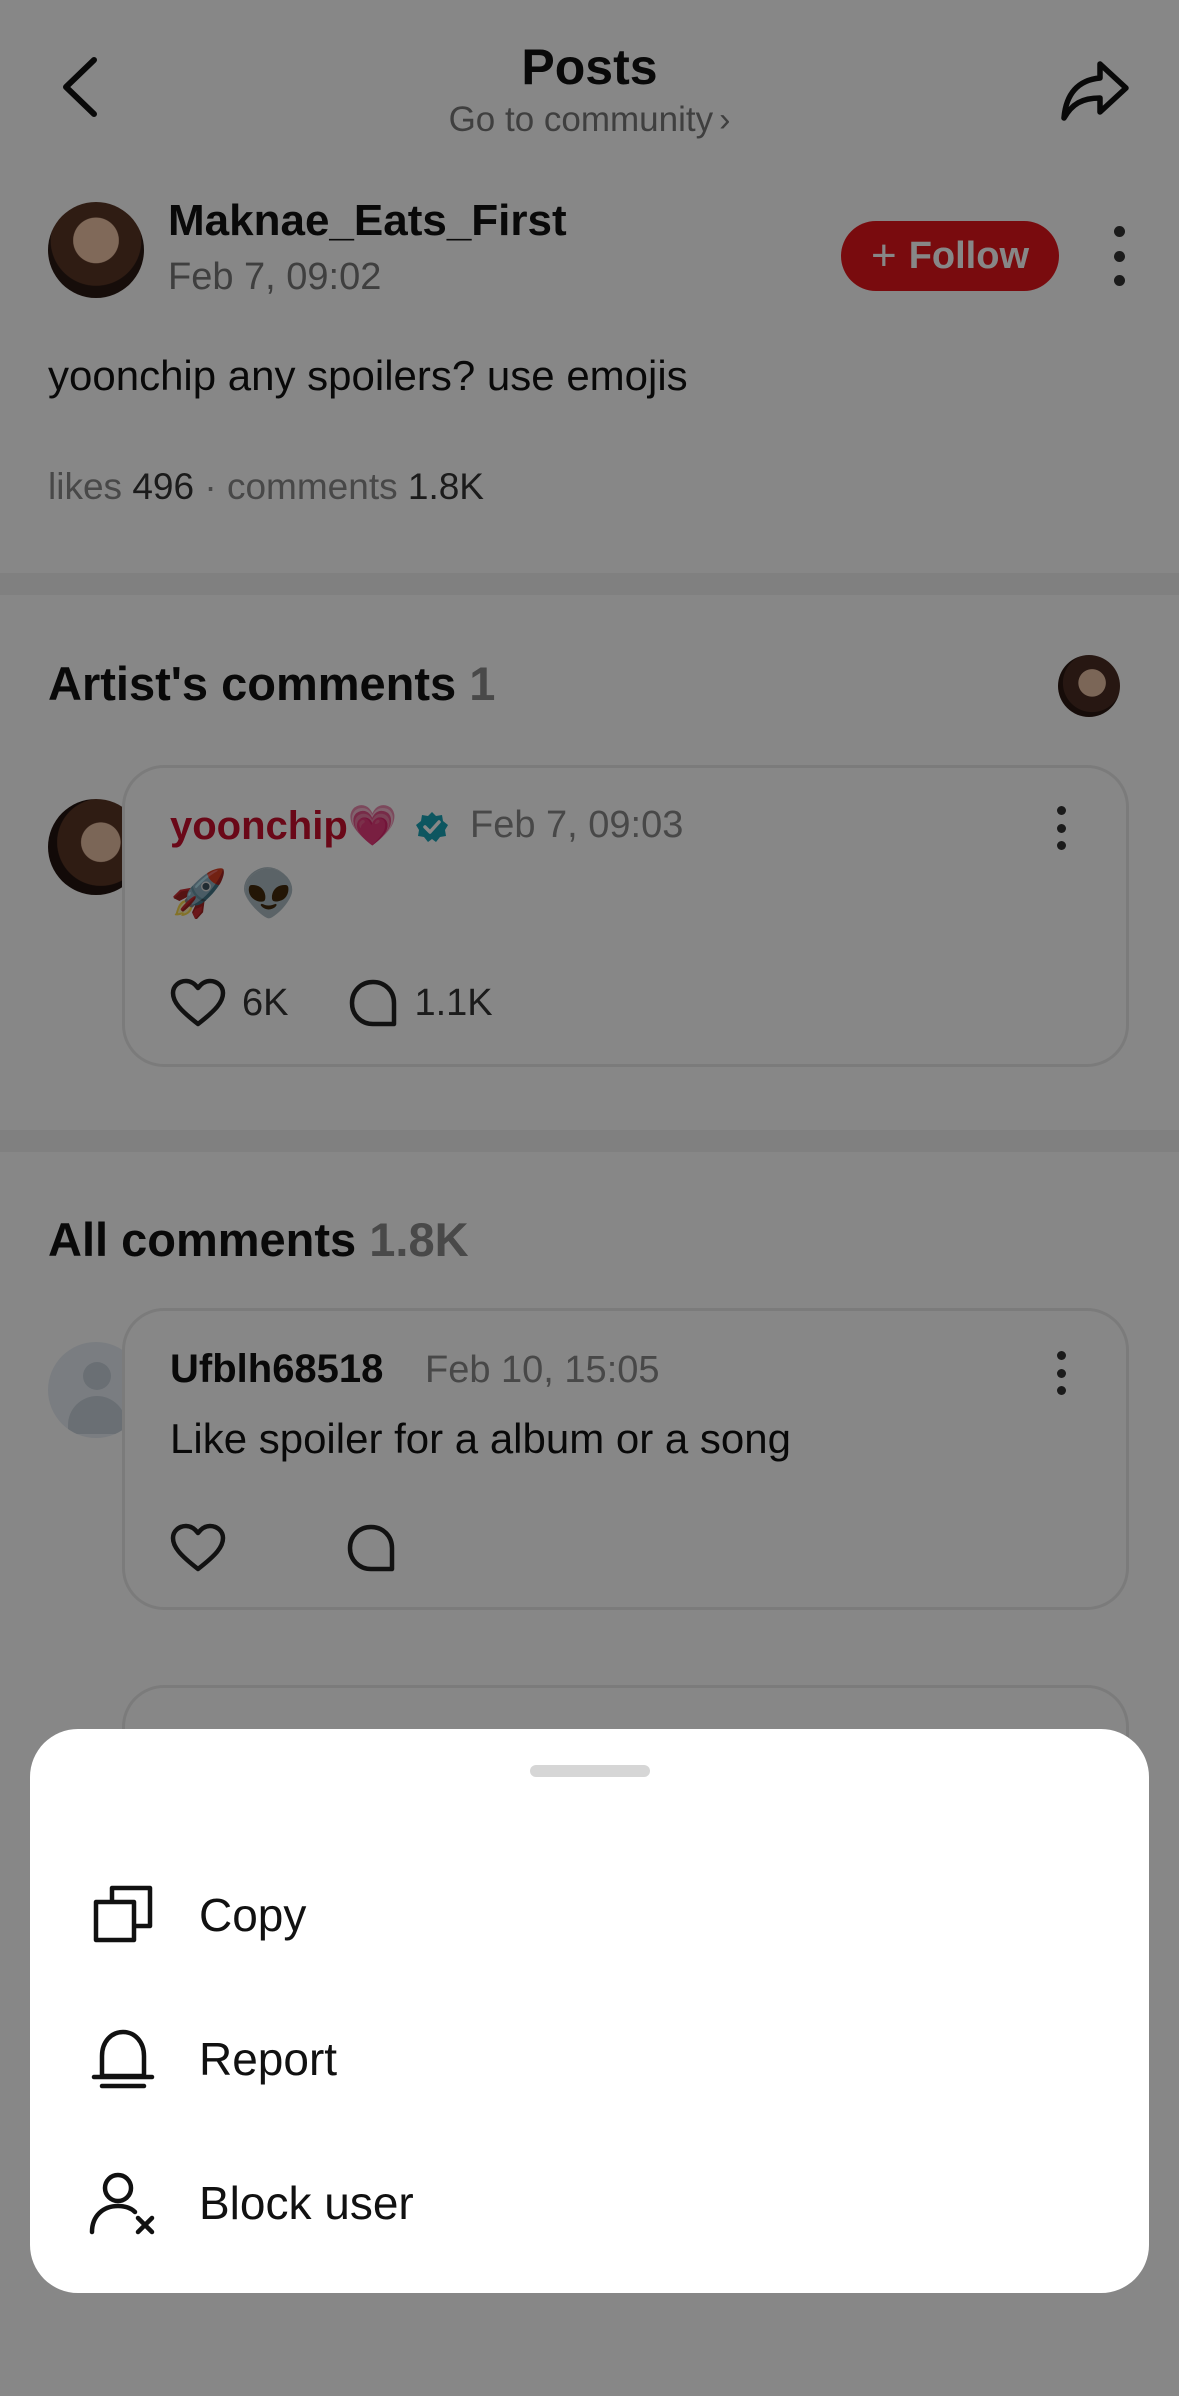  Describe the element at coordinates (253, 1915) in the screenshot. I see `copy-label: Copy` at that location.